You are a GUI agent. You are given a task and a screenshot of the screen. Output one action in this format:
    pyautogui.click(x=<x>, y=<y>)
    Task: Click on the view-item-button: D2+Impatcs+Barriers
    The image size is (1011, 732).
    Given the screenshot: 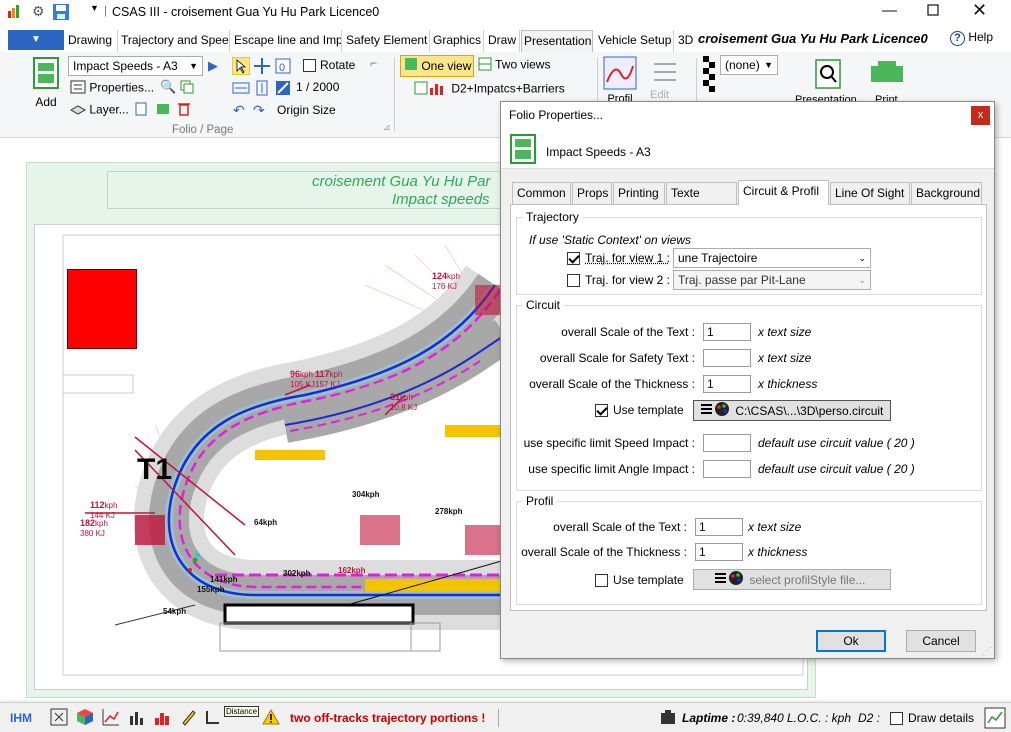 What is the action you would take?
    pyautogui.click(x=489, y=89)
    